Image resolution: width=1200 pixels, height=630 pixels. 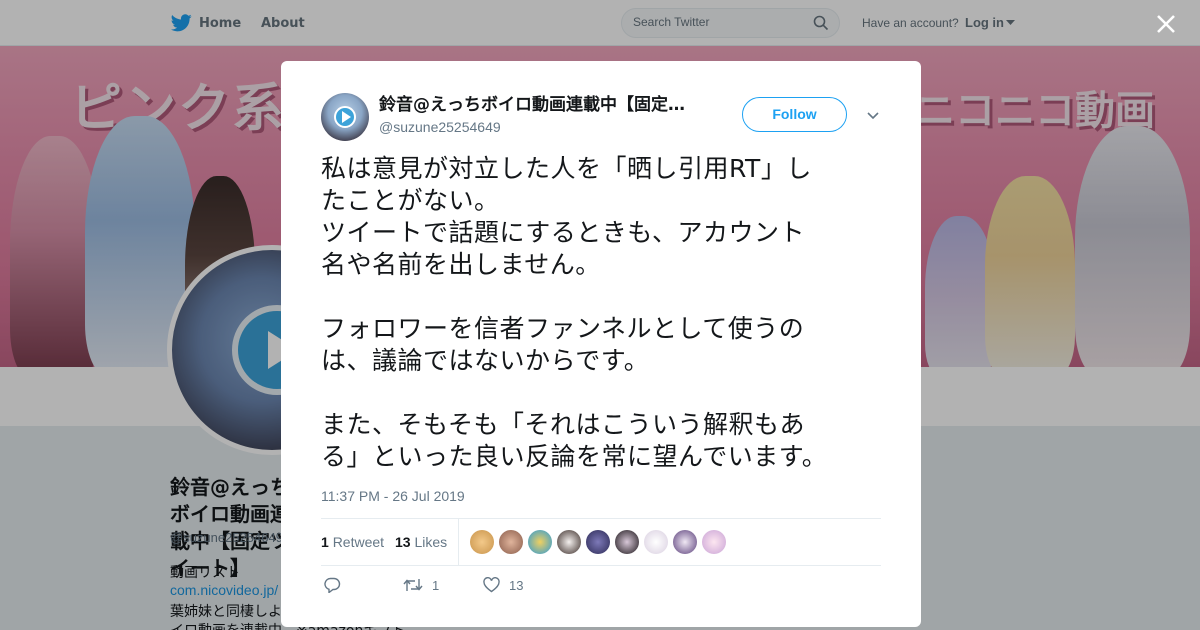 I want to click on like-stat: 13 Likes, so click(x=421, y=542).